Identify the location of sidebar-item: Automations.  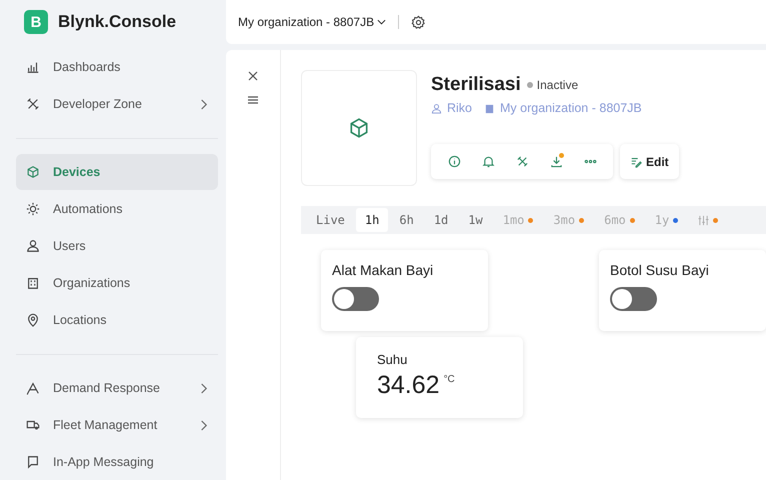
(117, 209).